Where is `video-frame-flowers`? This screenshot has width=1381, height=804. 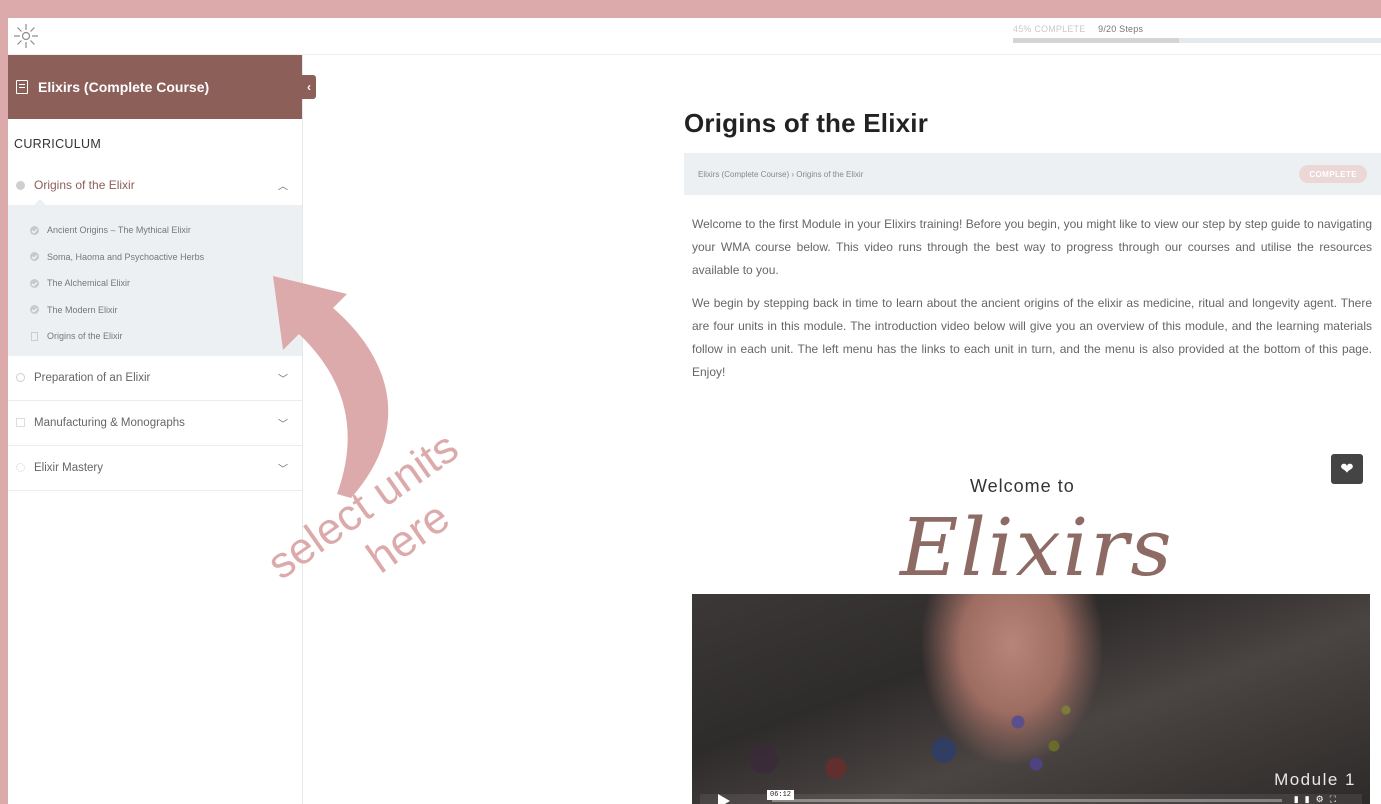
video-frame-flowers is located at coordinates (1042, 734).